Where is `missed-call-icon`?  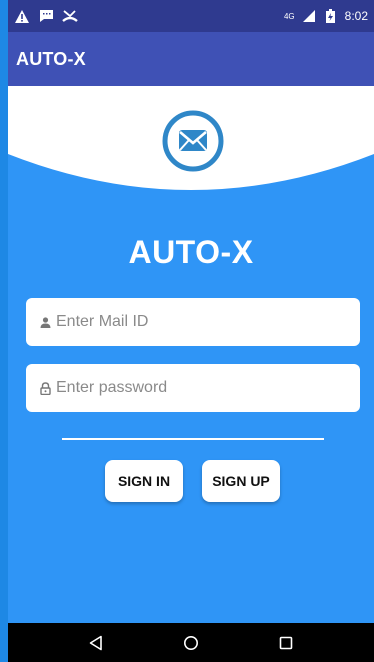 missed-call-icon is located at coordinates (70, 16).